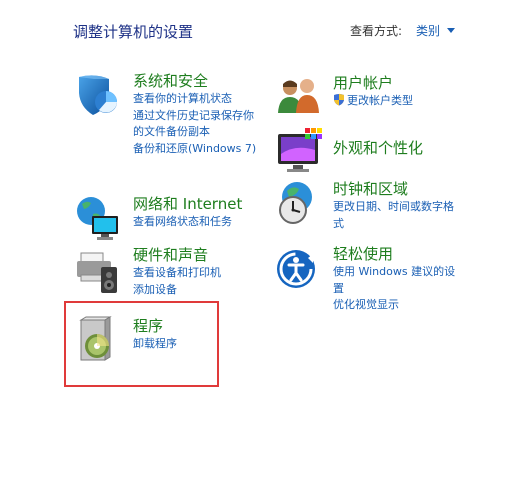 Image resolution: width=524 pixels, height=490 pixels. What do you see at coordinates (300, 204) in the screenshot?
I see `clock-globe-icon` at bounding box center [300, 204].